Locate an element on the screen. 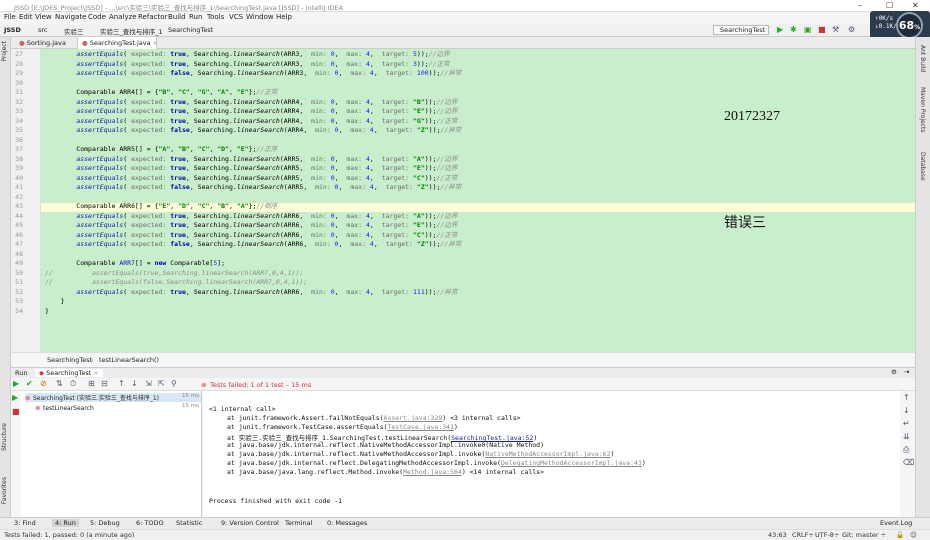 Image resolution: width=930 pixels, height=540 pixels. menu-file: File is located at coordinates (10, 17).